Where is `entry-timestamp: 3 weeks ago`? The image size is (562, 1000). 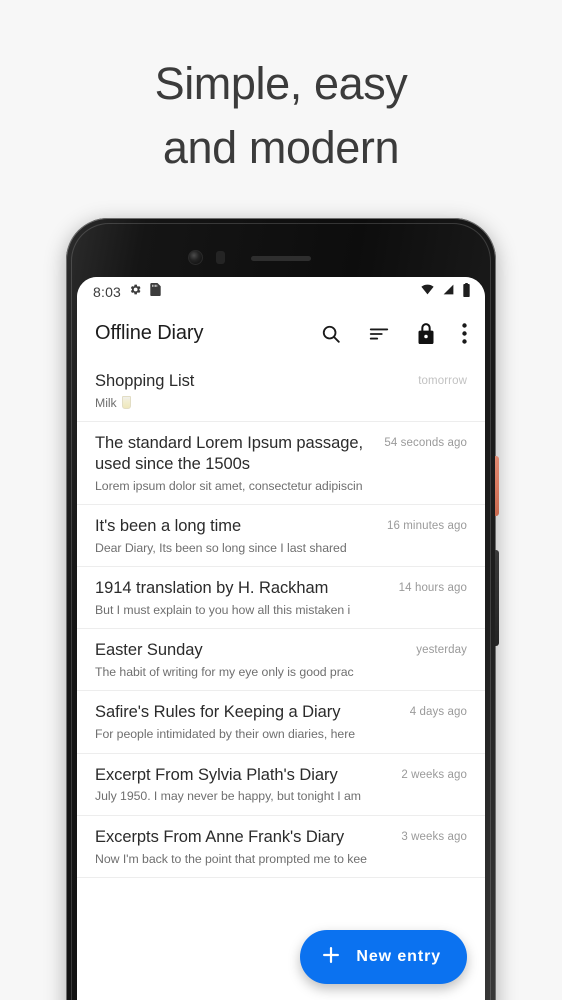 entry-timestamp: 3 weeks ago is located at coordinates (434, 836).